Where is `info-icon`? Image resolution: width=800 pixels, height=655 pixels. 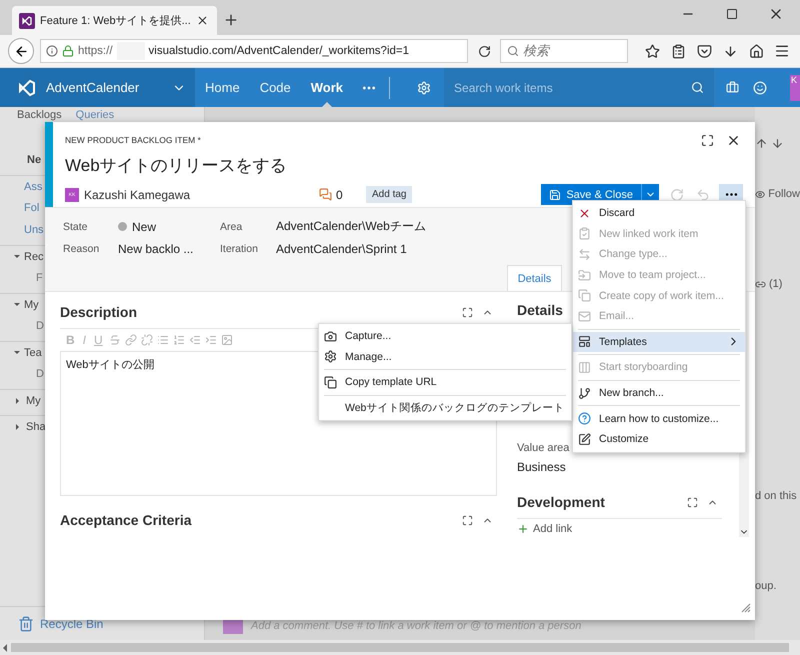
info-icon is located at coordinates (52, 51).